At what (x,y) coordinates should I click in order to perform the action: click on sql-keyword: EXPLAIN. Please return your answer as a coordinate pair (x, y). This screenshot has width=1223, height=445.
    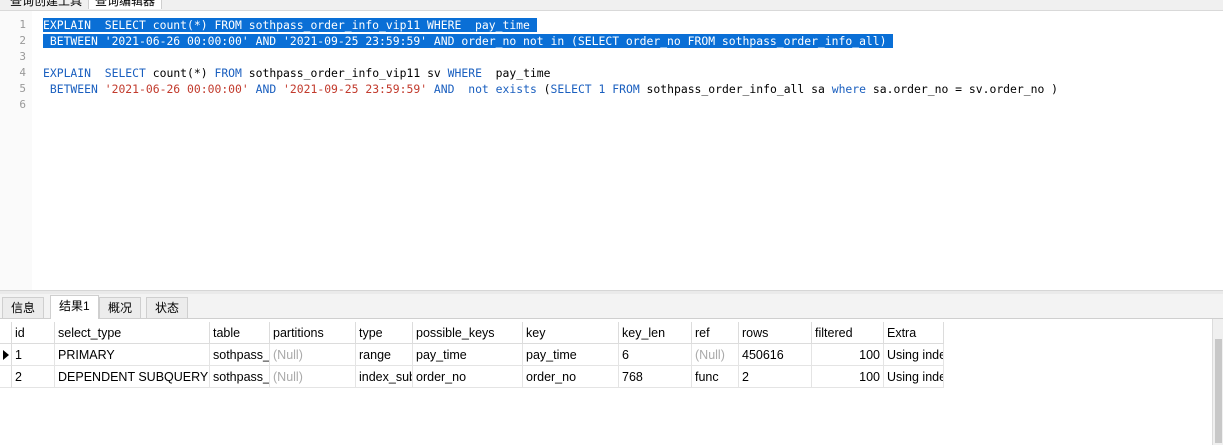
    Looking at the image, I should click on (67, 73).